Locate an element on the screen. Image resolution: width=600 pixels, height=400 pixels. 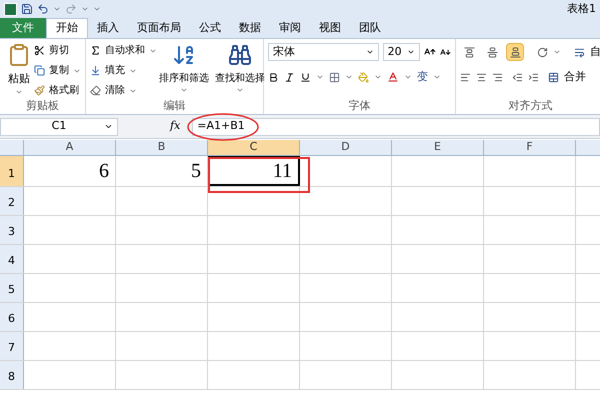
font-size-field: 20 is located at coordinates (401, 52).